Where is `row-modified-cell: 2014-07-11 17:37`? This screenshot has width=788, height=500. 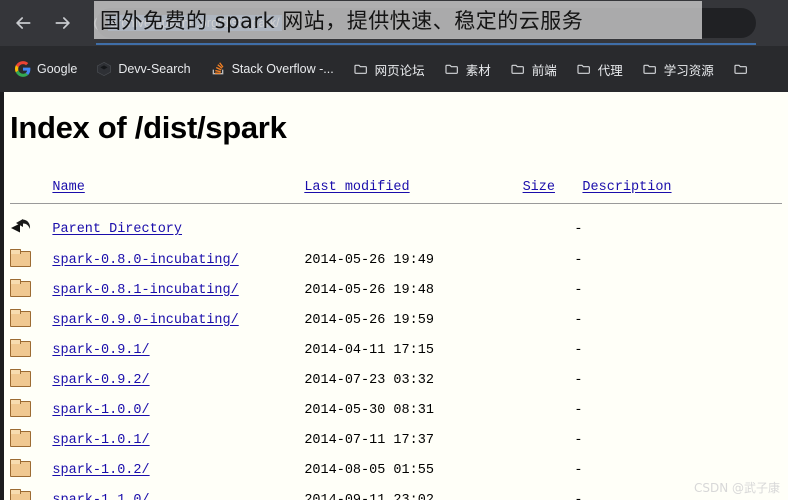
row-modified-cell: 2014-07-11 17:37 is located at coordinates (369, 440).